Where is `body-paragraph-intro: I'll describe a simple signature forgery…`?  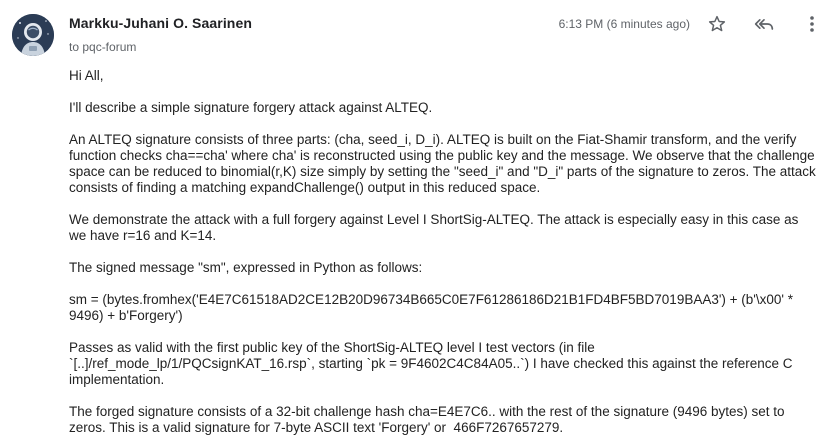
body-paragraph-intro: I'll describe a simple signature forgery… is located at coordinates (251, 107).